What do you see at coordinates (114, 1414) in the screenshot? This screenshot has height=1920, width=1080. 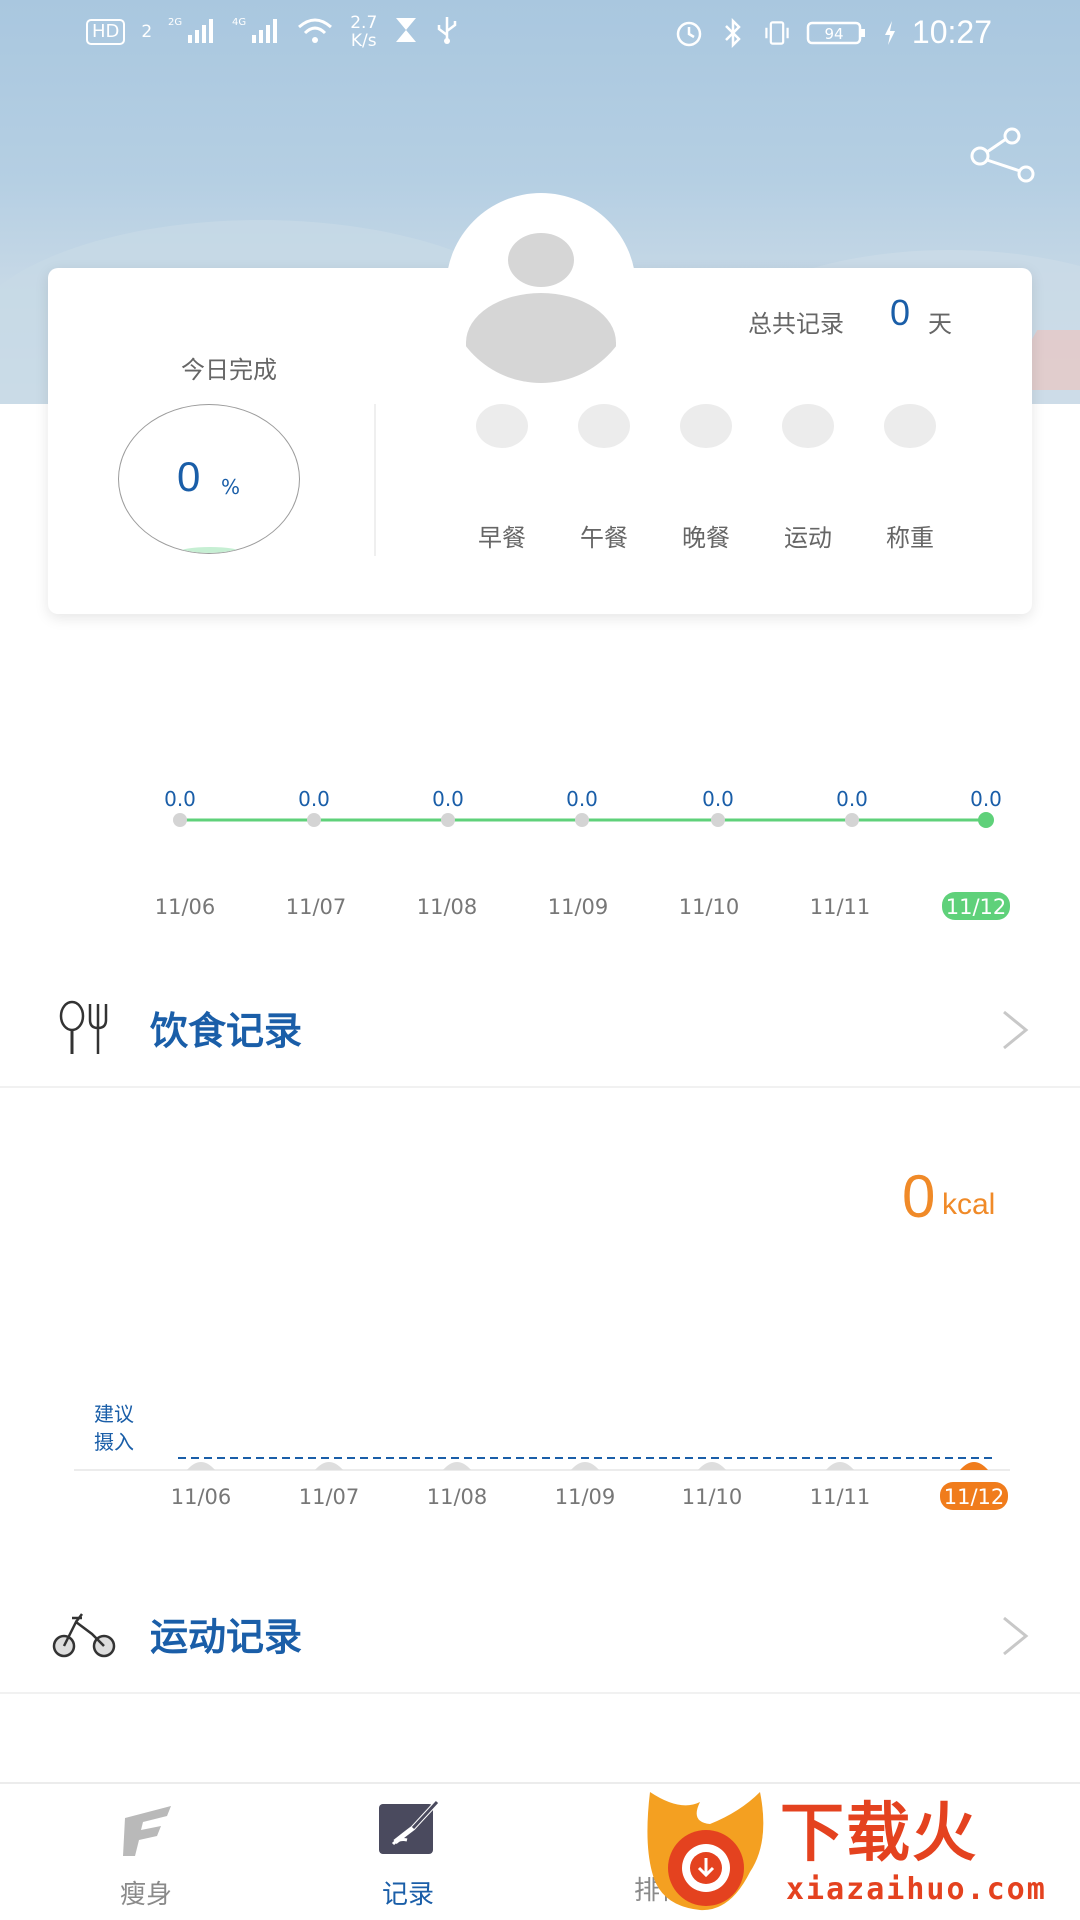 I see `suggested-intake-line1: 建议` at bounding box center [114, 1414].